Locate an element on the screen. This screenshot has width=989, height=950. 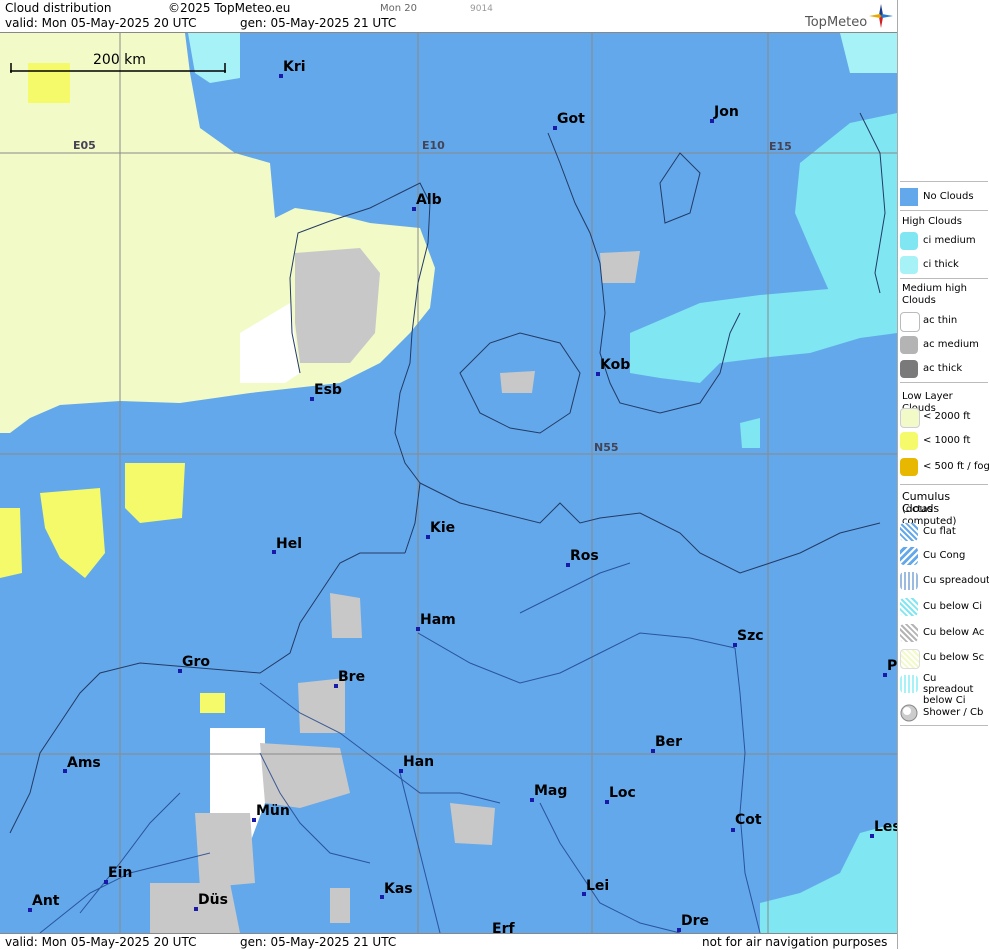
city-ros: Ros is located at coordinates (584, 556).